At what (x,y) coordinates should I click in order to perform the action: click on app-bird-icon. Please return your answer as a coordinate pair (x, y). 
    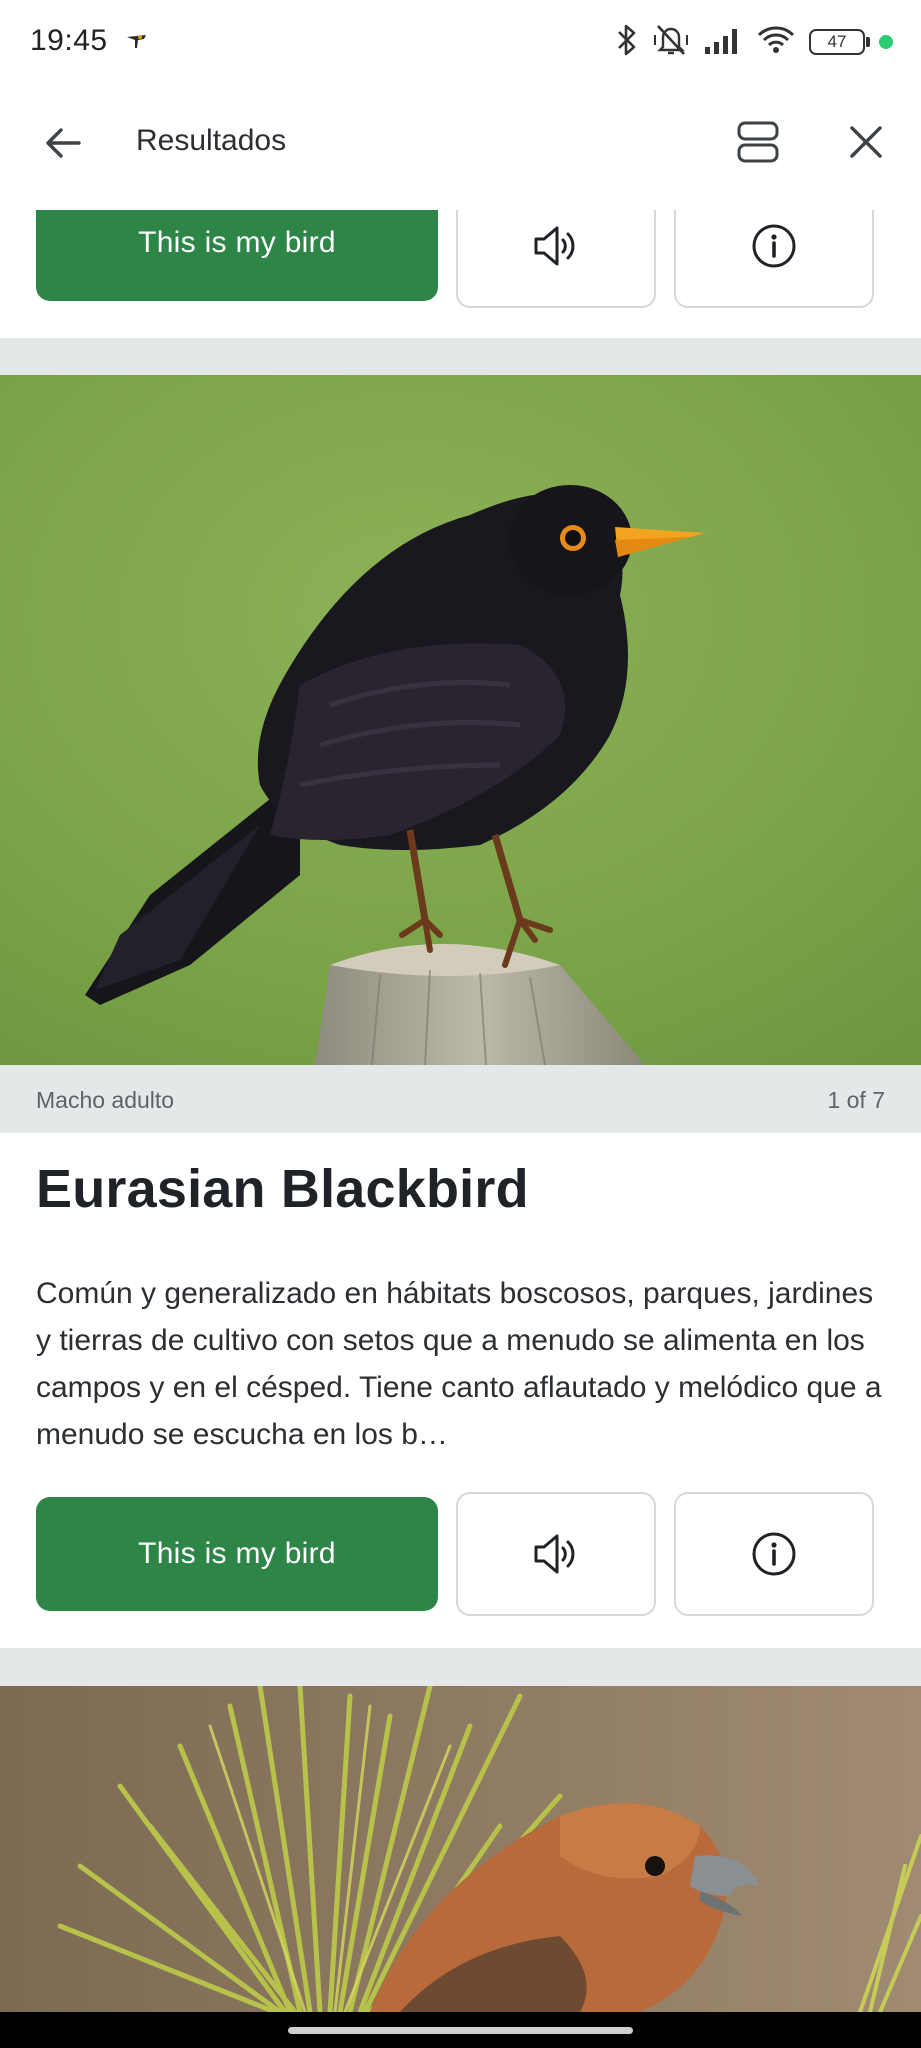
    Looking at the image, I should click on (138, 42).